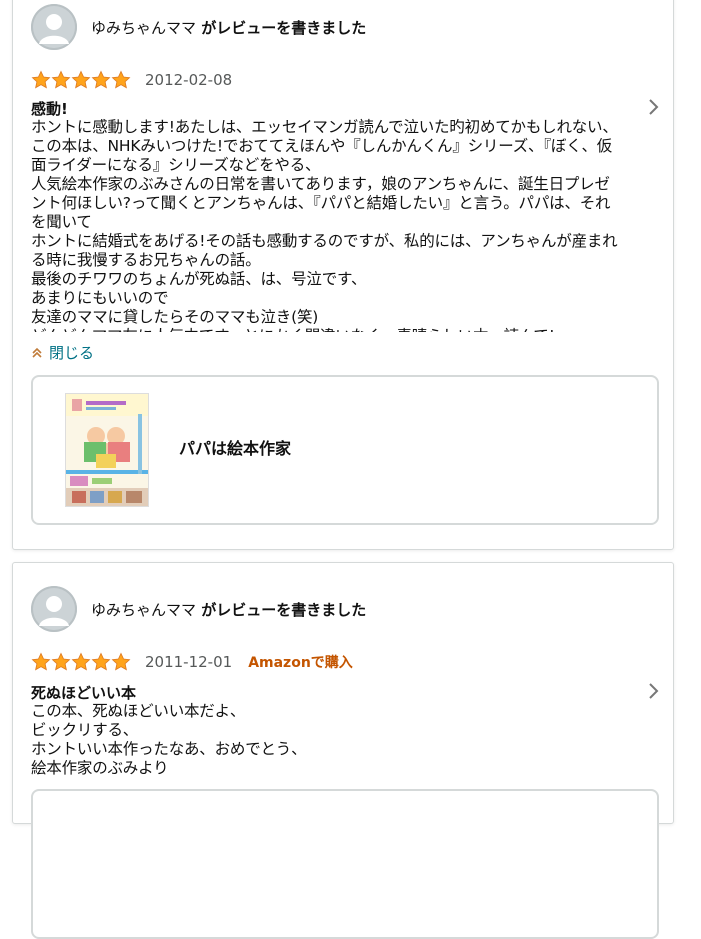  I want to click on product-cover-image, so click(107, 450).